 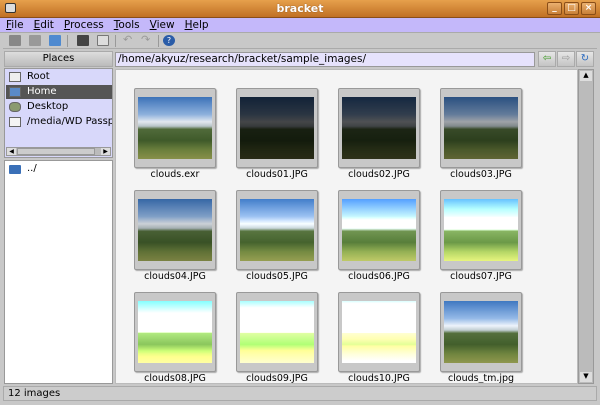 What do you see at coordinates (84, 24) in the screenshot?
I see `menu-process: Process` at bounding box center [84, 24].